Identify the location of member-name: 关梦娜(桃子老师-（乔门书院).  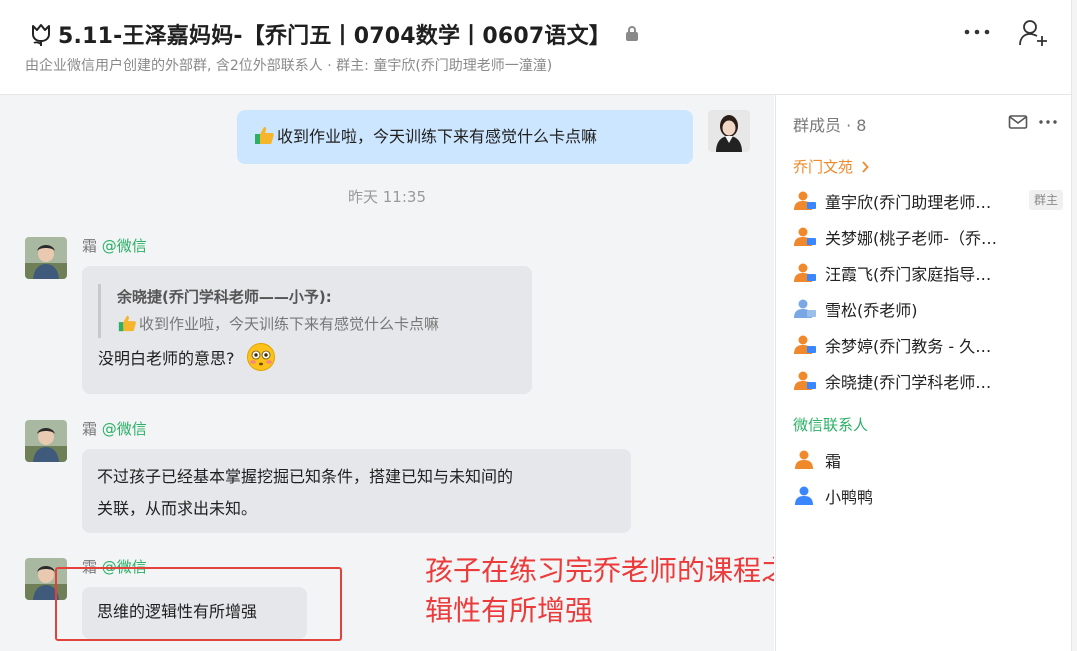
(912, 238).